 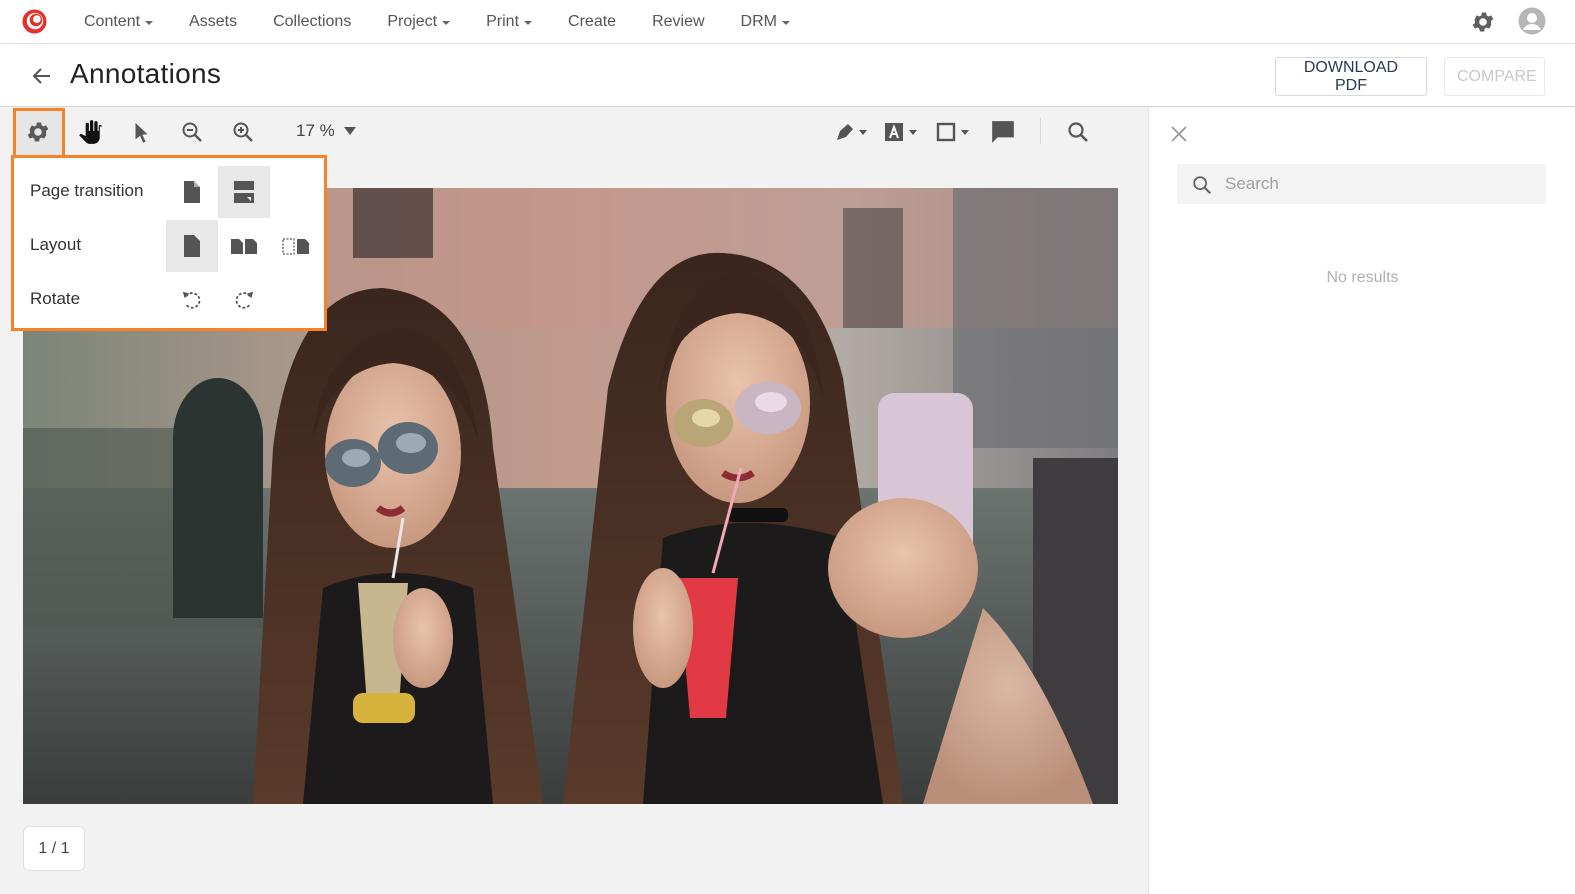 I want to click on cover-two-page-icon, so click(x=295, y=246).